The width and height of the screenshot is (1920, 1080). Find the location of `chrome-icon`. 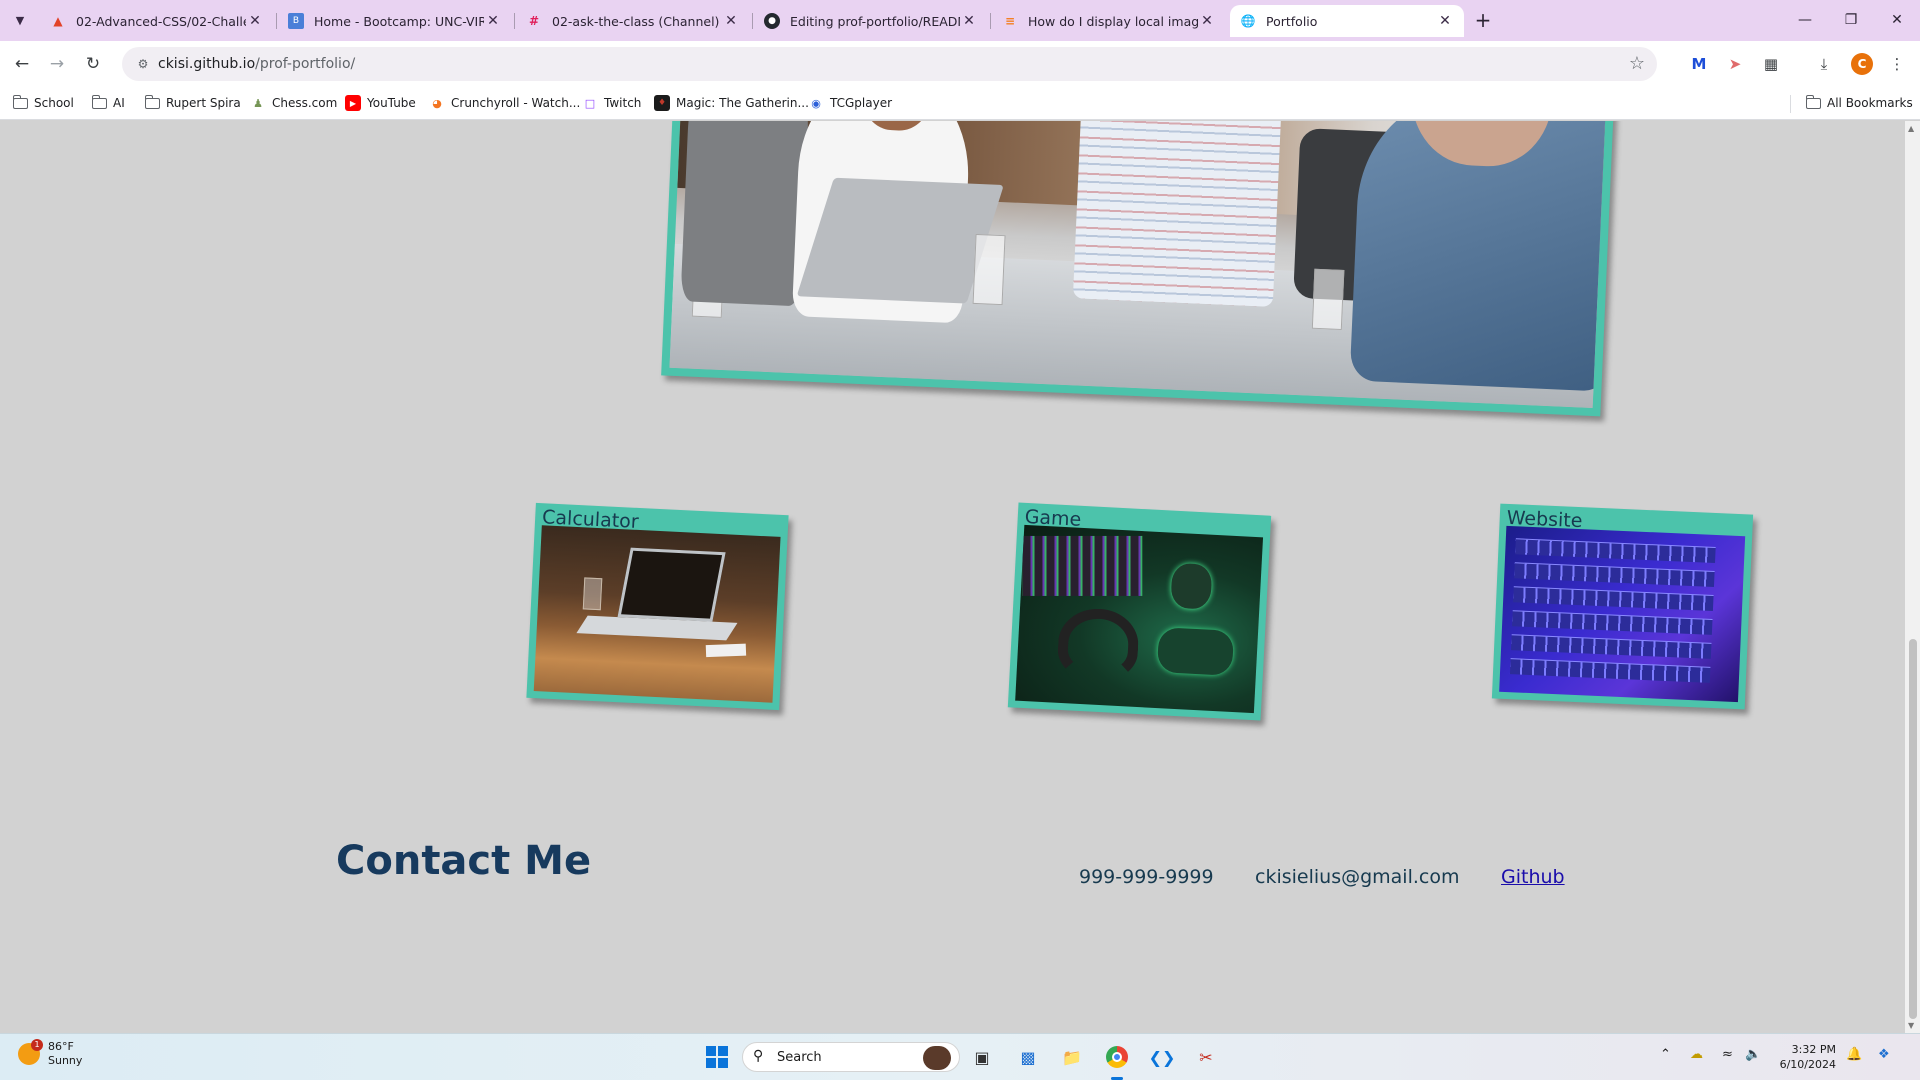

chrome-icon is located at coordinates (1117, 1057).